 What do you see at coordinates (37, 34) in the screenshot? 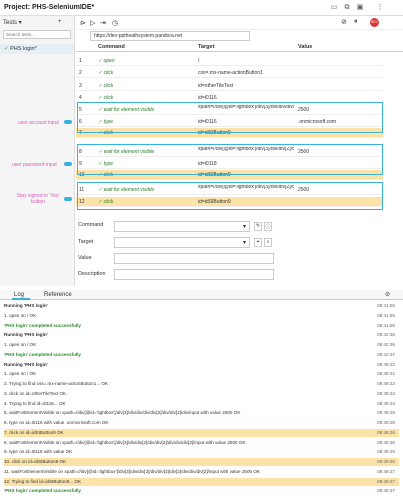
I see `search-tests-input` at bounding box center [37, 34].